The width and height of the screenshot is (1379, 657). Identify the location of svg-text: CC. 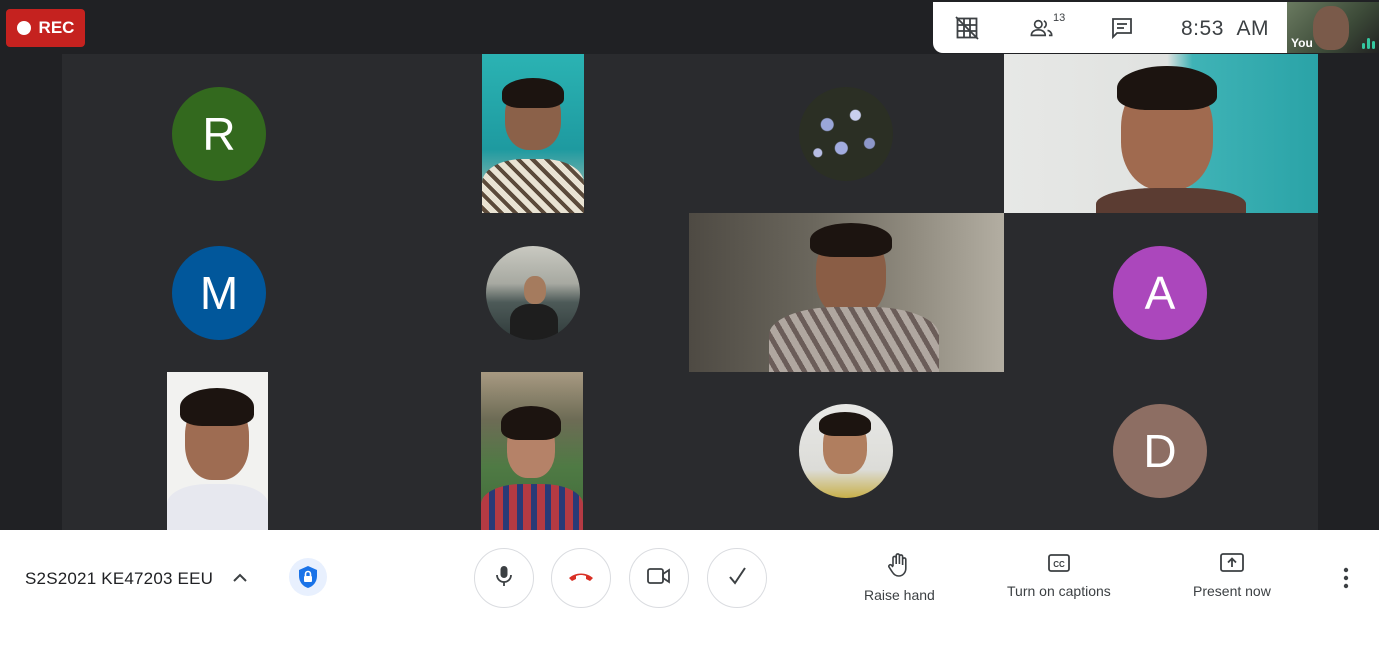
(1059, 564).